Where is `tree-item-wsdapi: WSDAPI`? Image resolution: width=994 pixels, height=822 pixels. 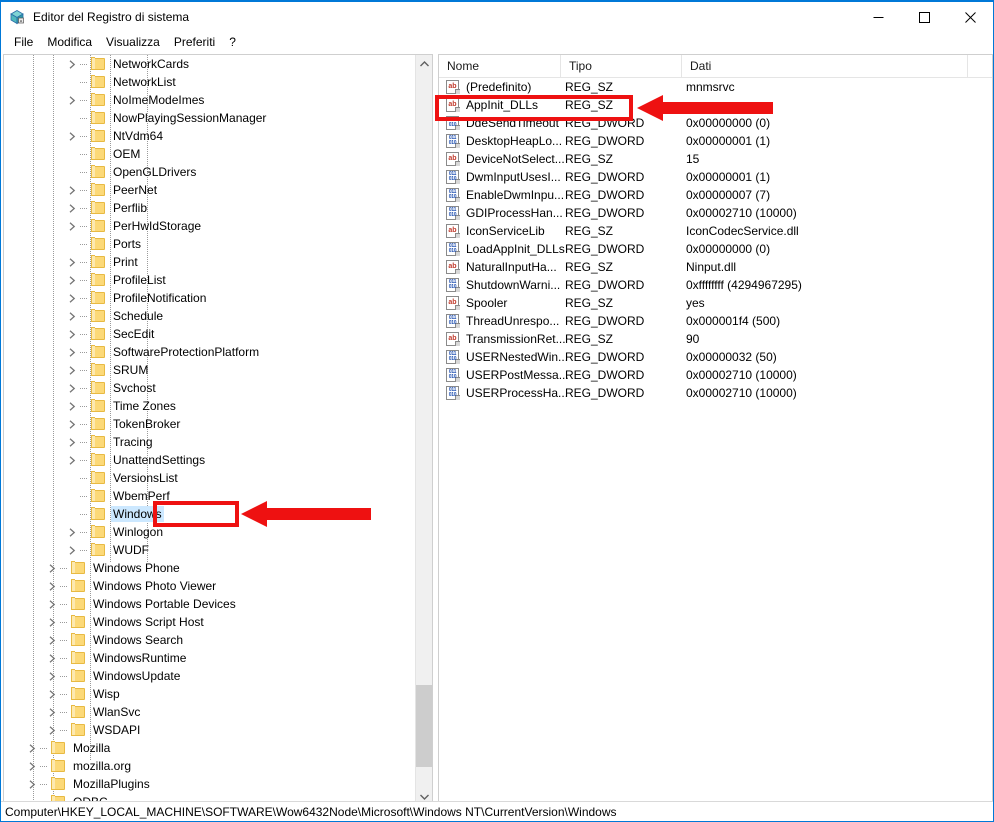
tree-item-wsdapi: WSDAPI is located at coordinates (207, 730).